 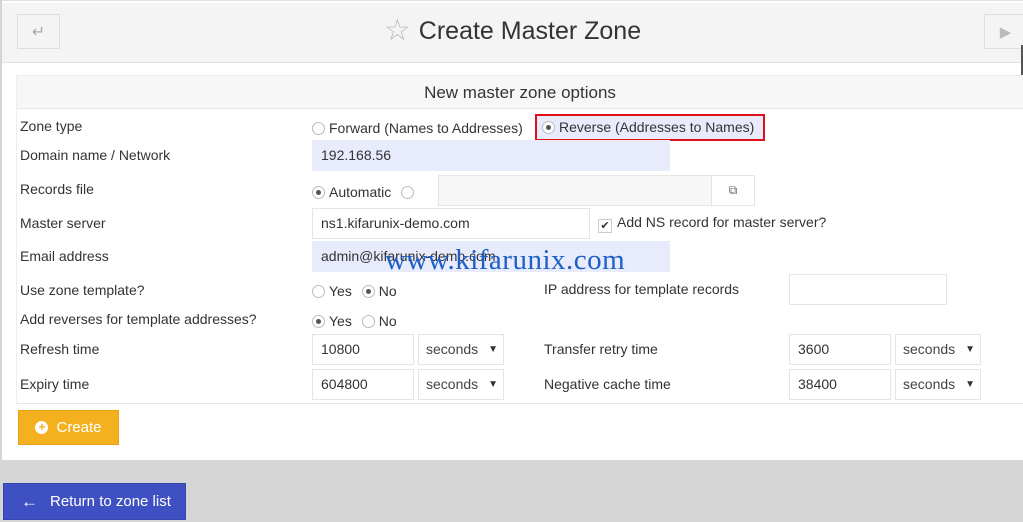 What do you see at coordinates (60, 349) in the screenshot?
I see `refresh-label: Refresh time` at bounding box center [60, 349].